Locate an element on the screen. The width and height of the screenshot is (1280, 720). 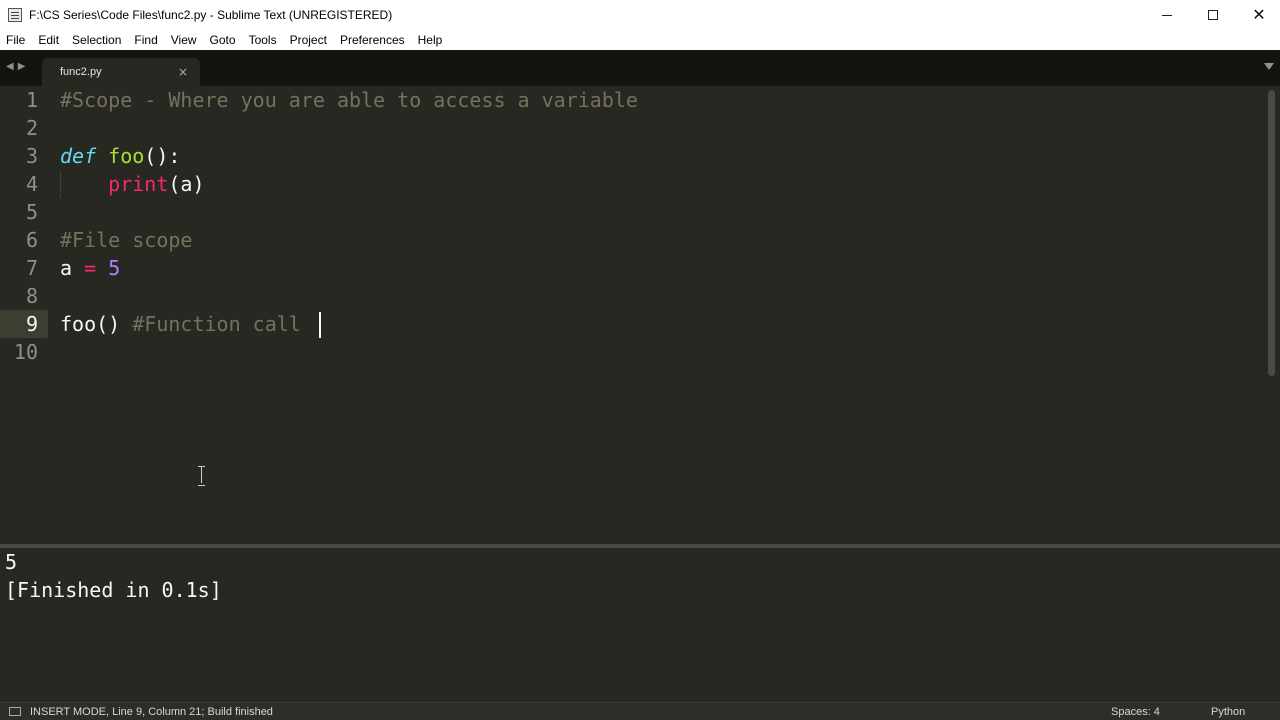
code-line-7: a = 5 is located at coordinates (90, 268).